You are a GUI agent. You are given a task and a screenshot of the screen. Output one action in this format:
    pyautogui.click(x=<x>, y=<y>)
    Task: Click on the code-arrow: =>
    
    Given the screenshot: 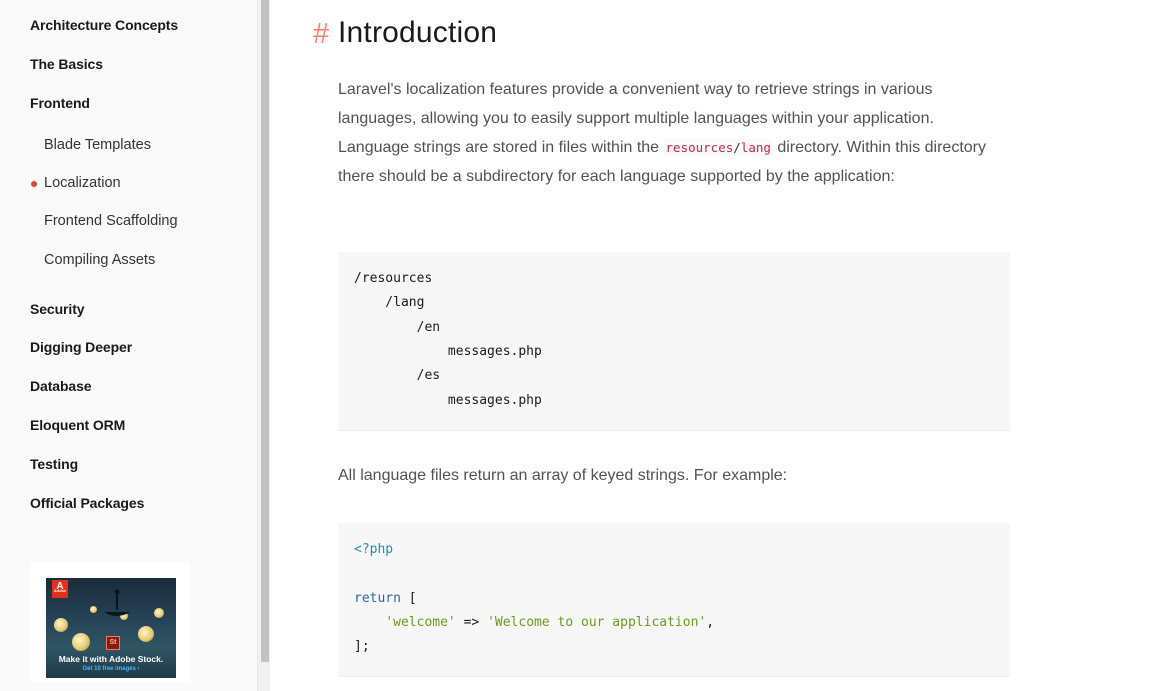 What is the action you would take?
    pyautogui.click(x=471, y=622)
    